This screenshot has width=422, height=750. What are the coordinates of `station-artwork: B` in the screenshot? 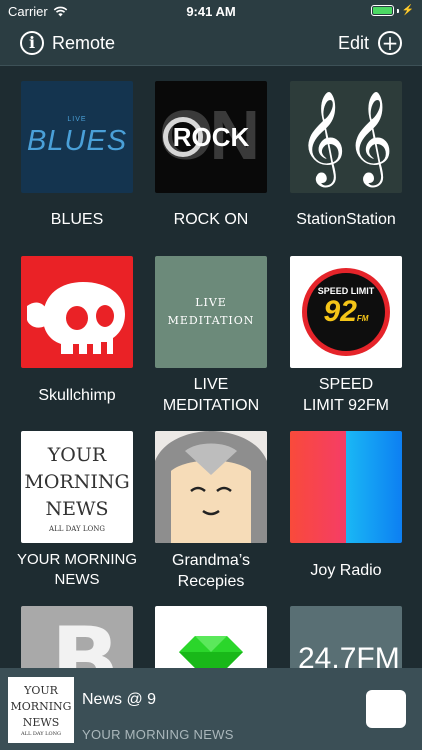 It's located at (77, 637).